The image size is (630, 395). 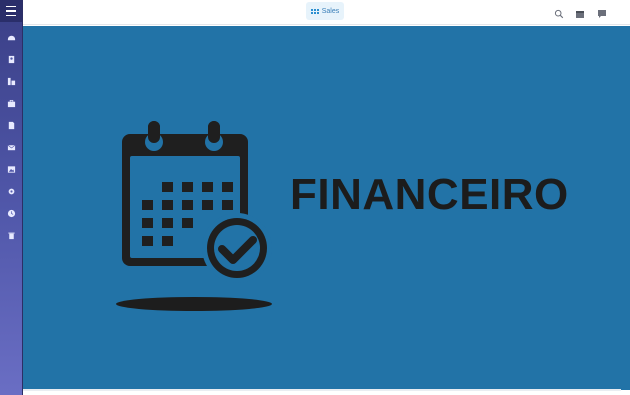 I want to click on image-icon, so click(x=11, y=169).